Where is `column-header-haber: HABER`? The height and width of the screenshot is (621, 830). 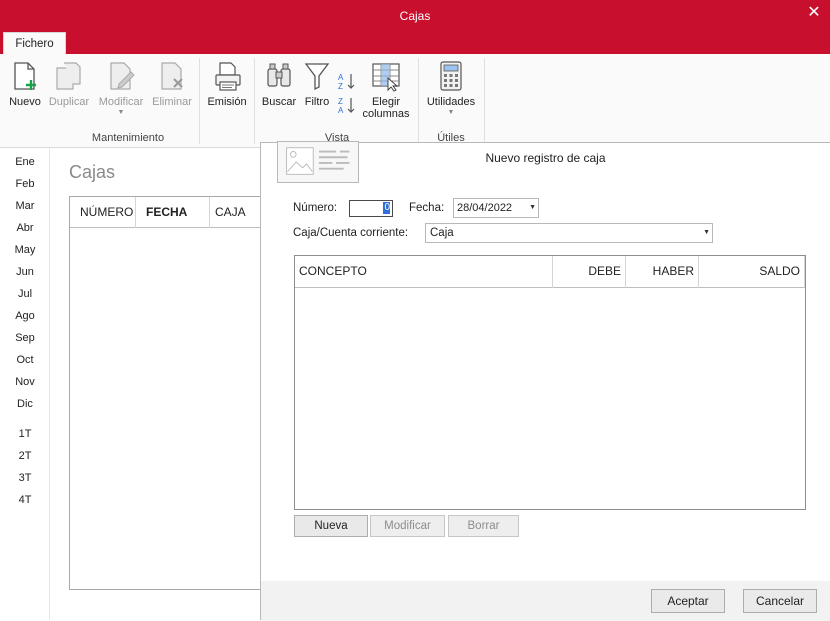
column-header-haber: HABER is located at coordinates (662, 272).